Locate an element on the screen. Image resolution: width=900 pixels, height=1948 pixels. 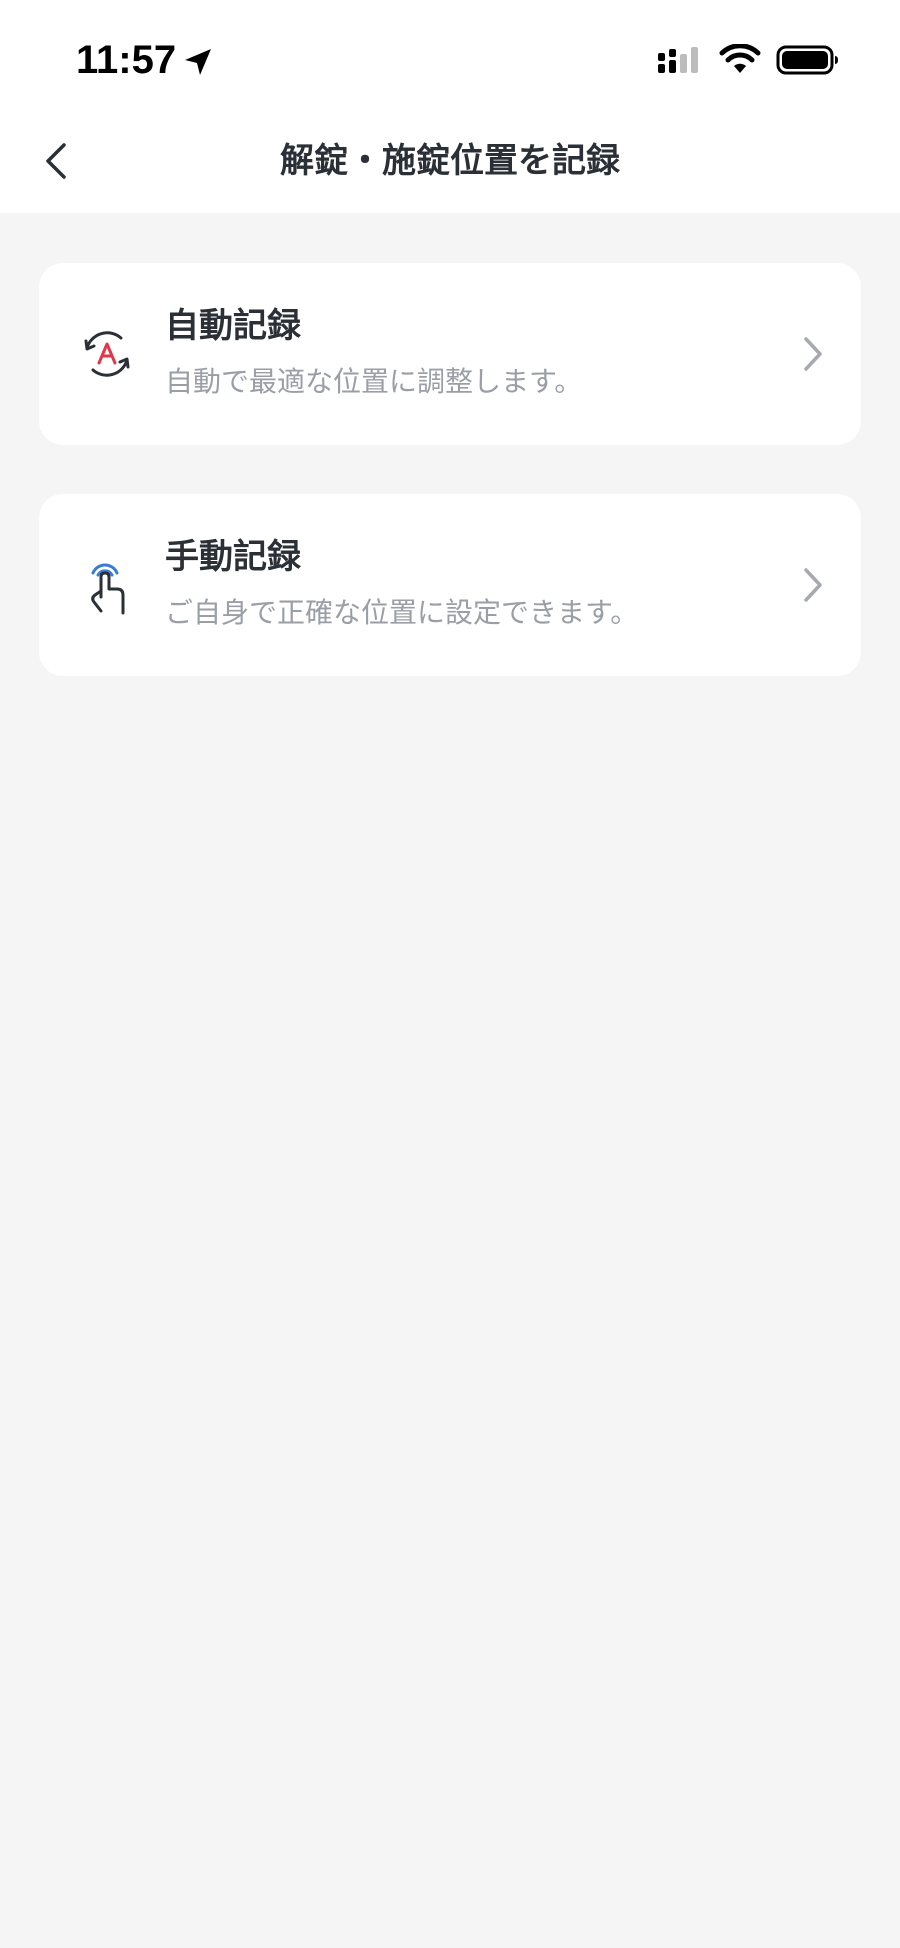
battery-icon is located at coordinates (807, 60).